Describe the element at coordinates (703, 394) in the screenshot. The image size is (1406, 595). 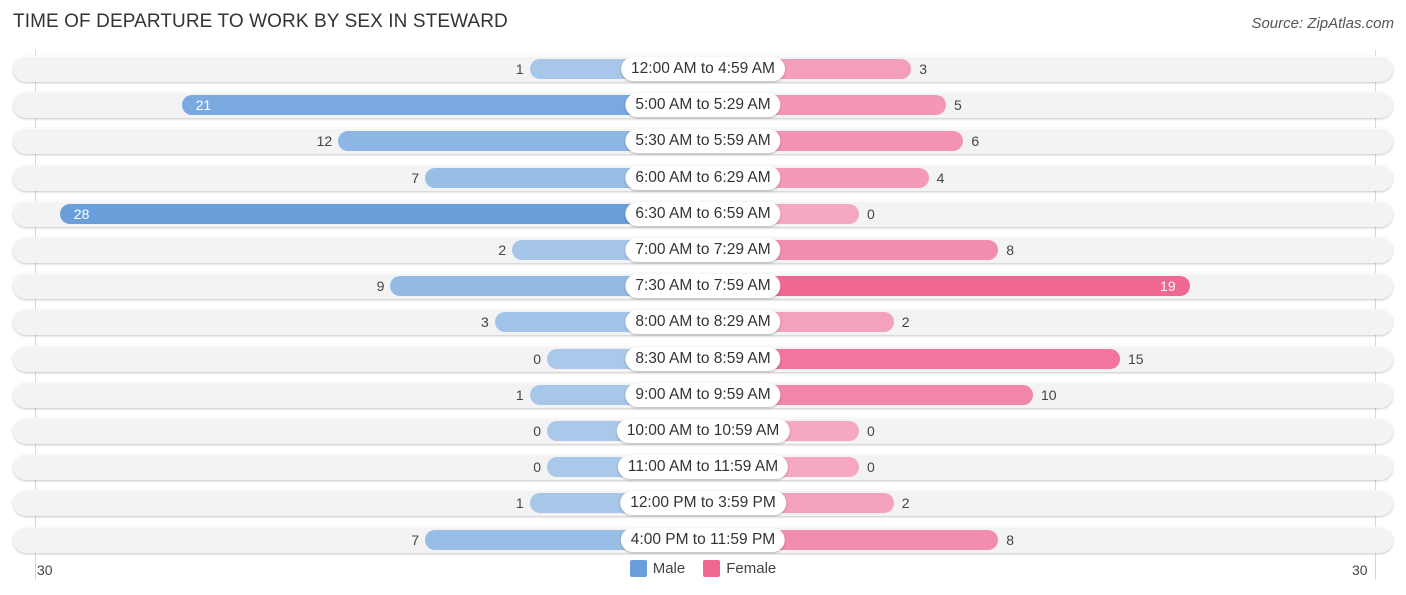
I see `category-label: 9:00 AM to 9:59 AM` at that location.